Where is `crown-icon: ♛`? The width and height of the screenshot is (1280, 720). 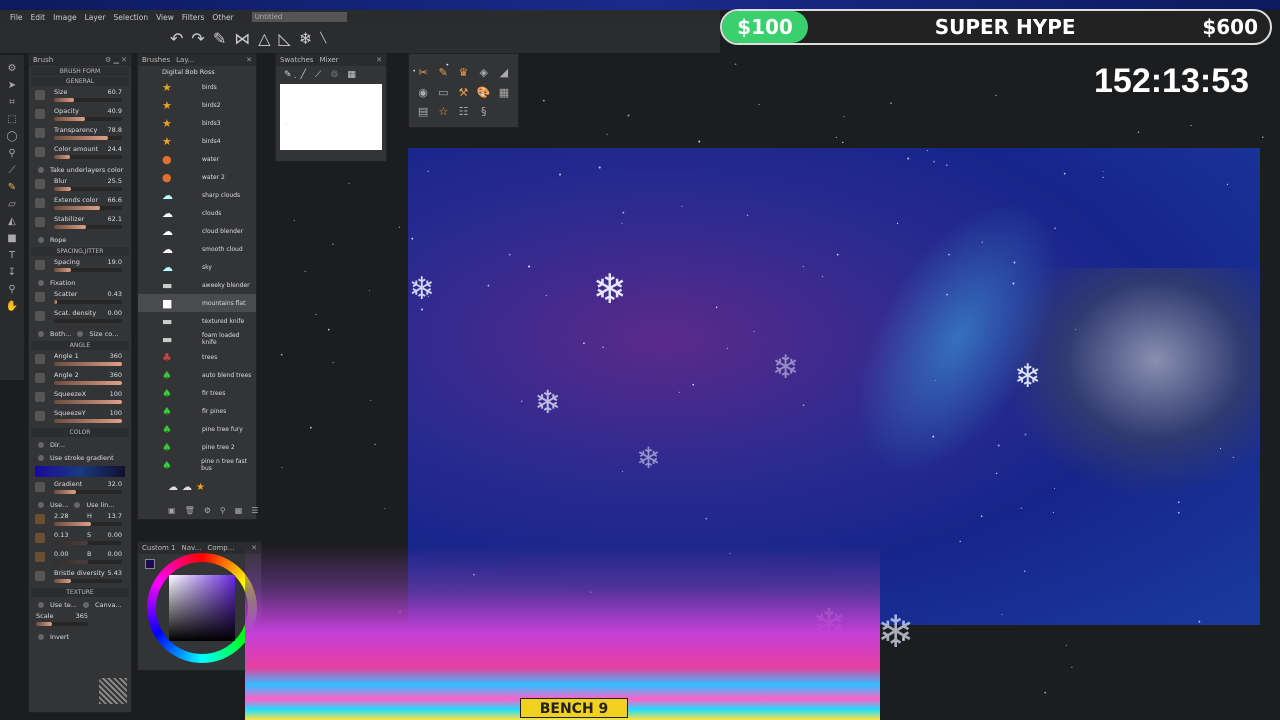 crown-icon: ♛ is located at coordinates (463, 76).